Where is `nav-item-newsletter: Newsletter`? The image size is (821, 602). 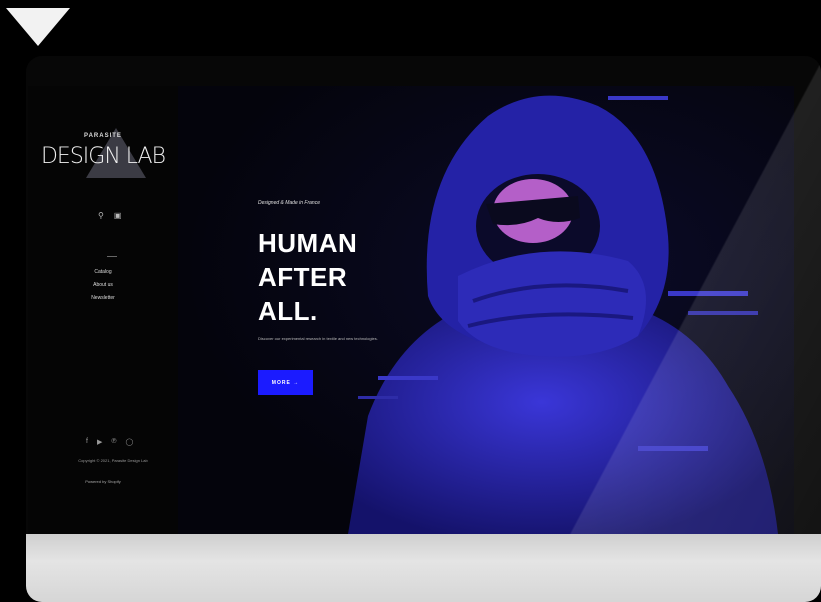
nav-item-newsletter: Newsletter is located at coordinates (103, 298).